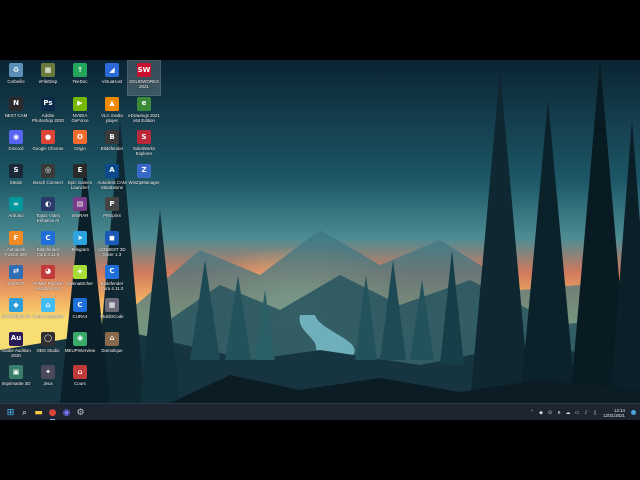 Image resolution: width=640 pixels, height=480 pixels. Describe the element at coordinates (48, 238) in the screenshot. I see `cura-icon: C` at that location.